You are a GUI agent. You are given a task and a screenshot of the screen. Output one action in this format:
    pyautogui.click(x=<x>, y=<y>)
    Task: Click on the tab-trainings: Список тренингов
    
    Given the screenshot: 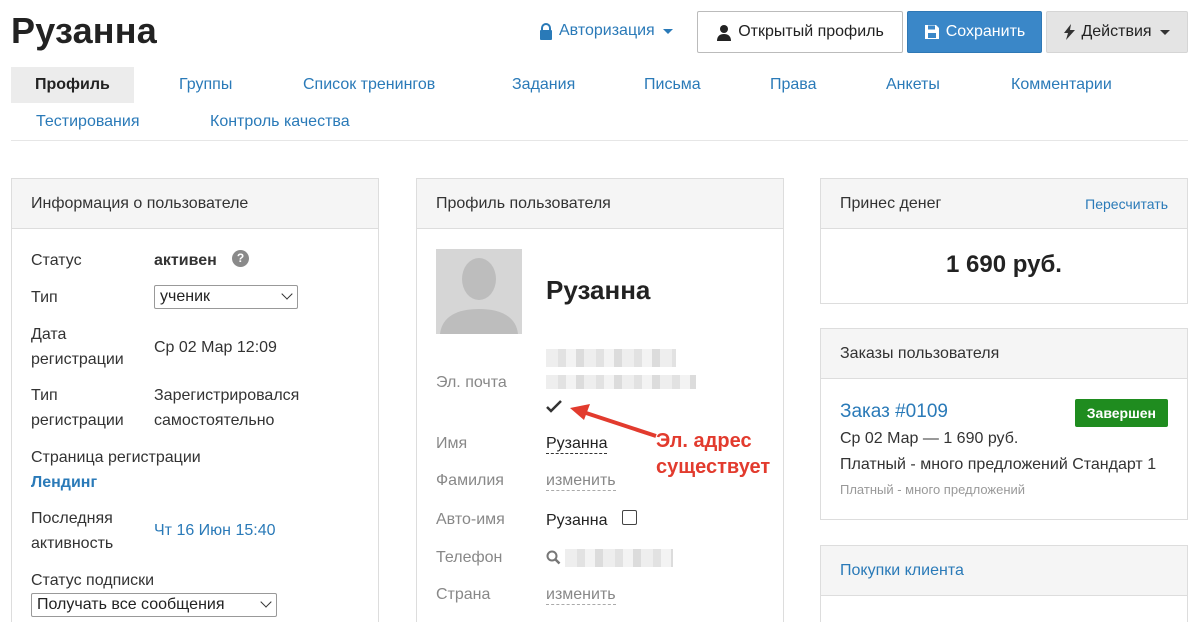 What is the action you would take?
    pyautogui.click(x=369, y=85)
    